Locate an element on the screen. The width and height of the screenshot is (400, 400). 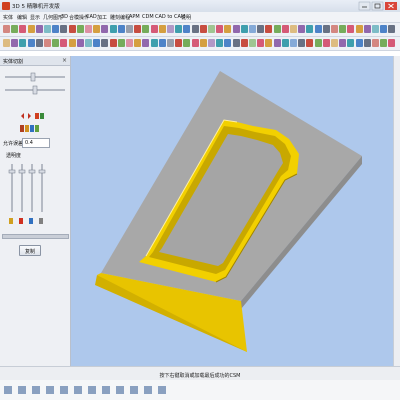
bottom-tool-icons is located at coordinates (114, 390).